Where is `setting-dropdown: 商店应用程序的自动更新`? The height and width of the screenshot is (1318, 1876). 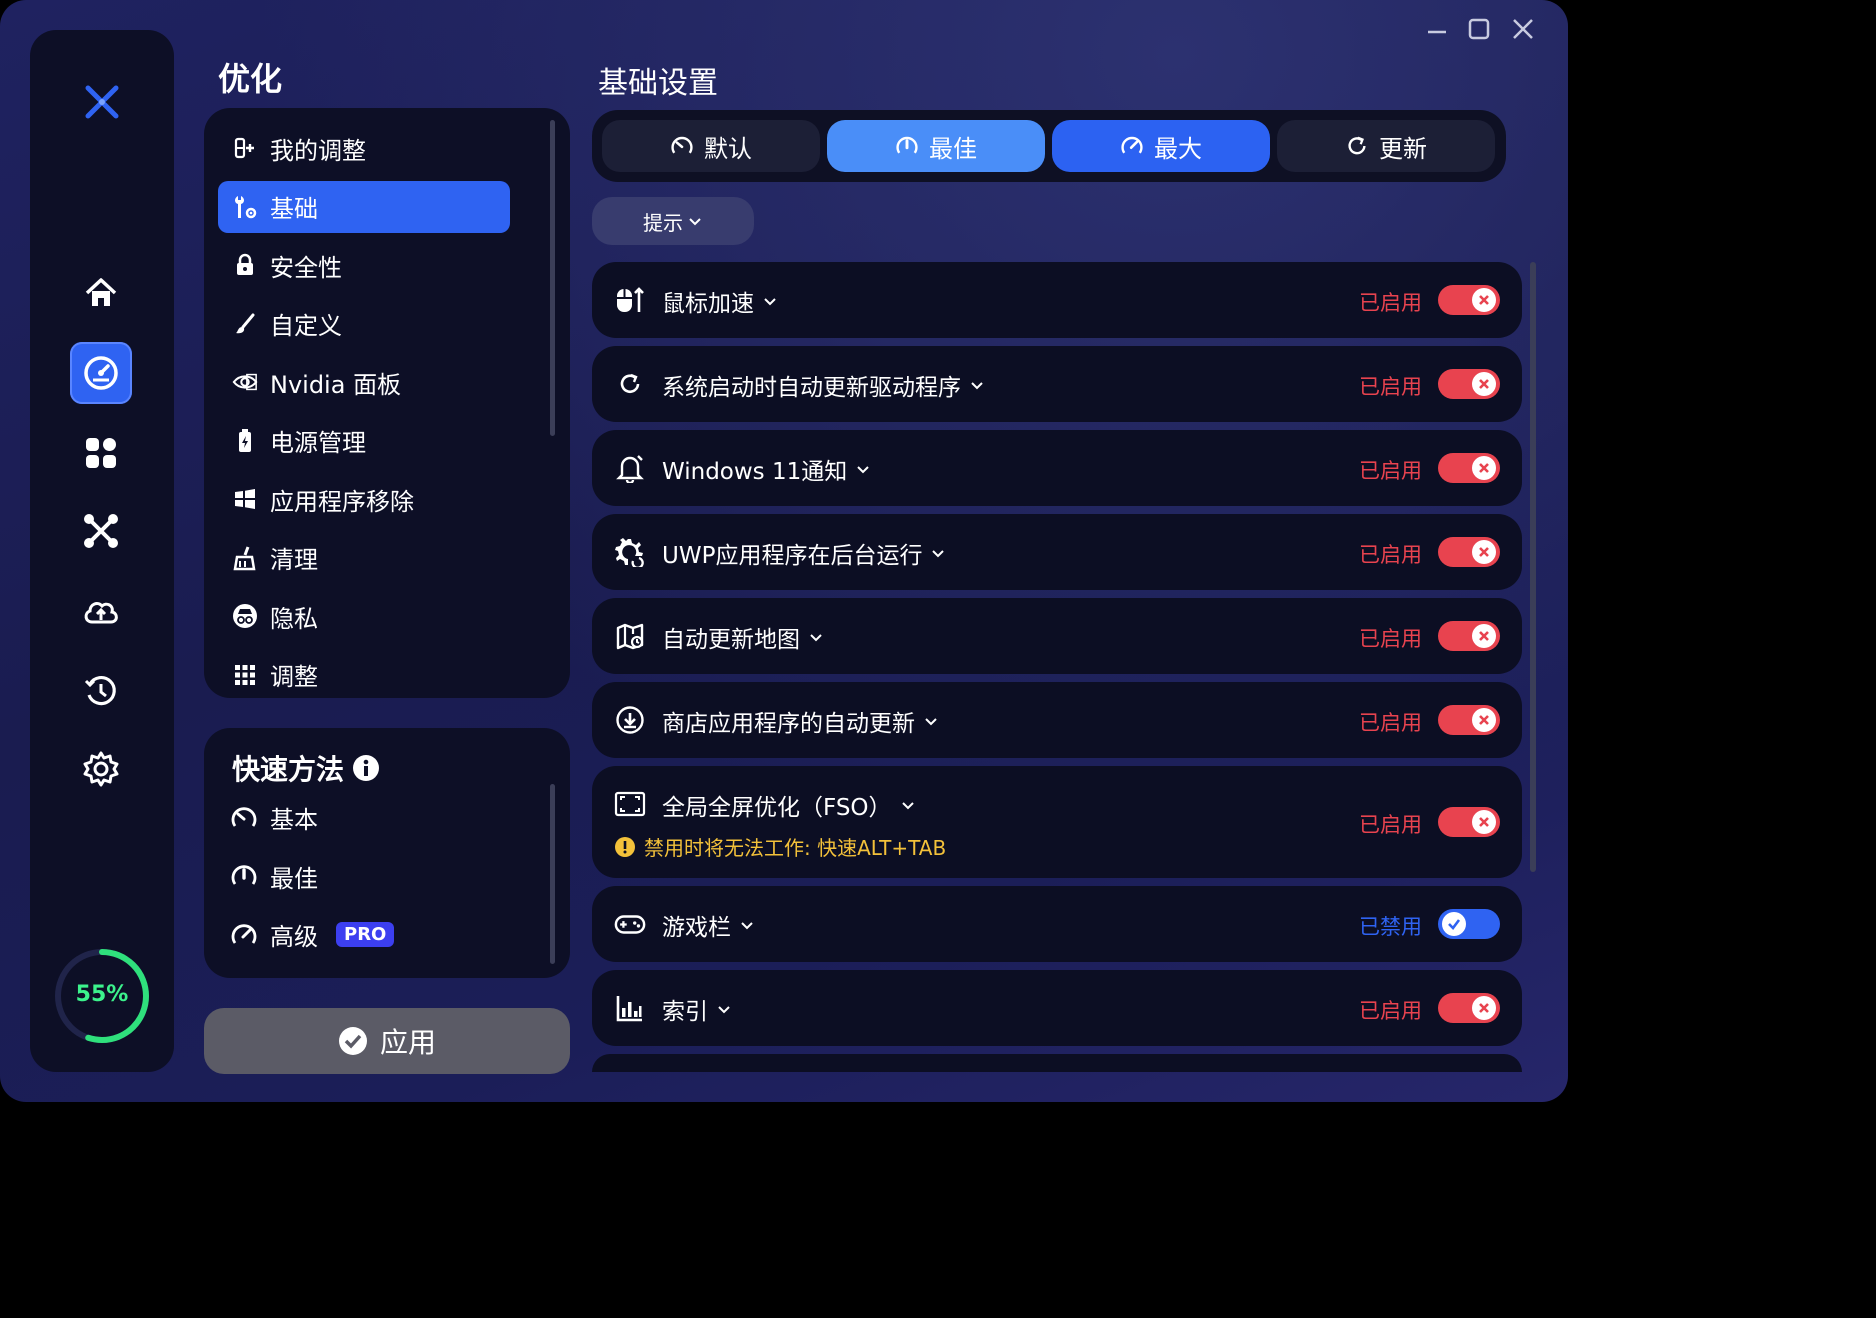
setting-dropdown: 商店应用程序的自动更新 is located at coordinates (800, 721).